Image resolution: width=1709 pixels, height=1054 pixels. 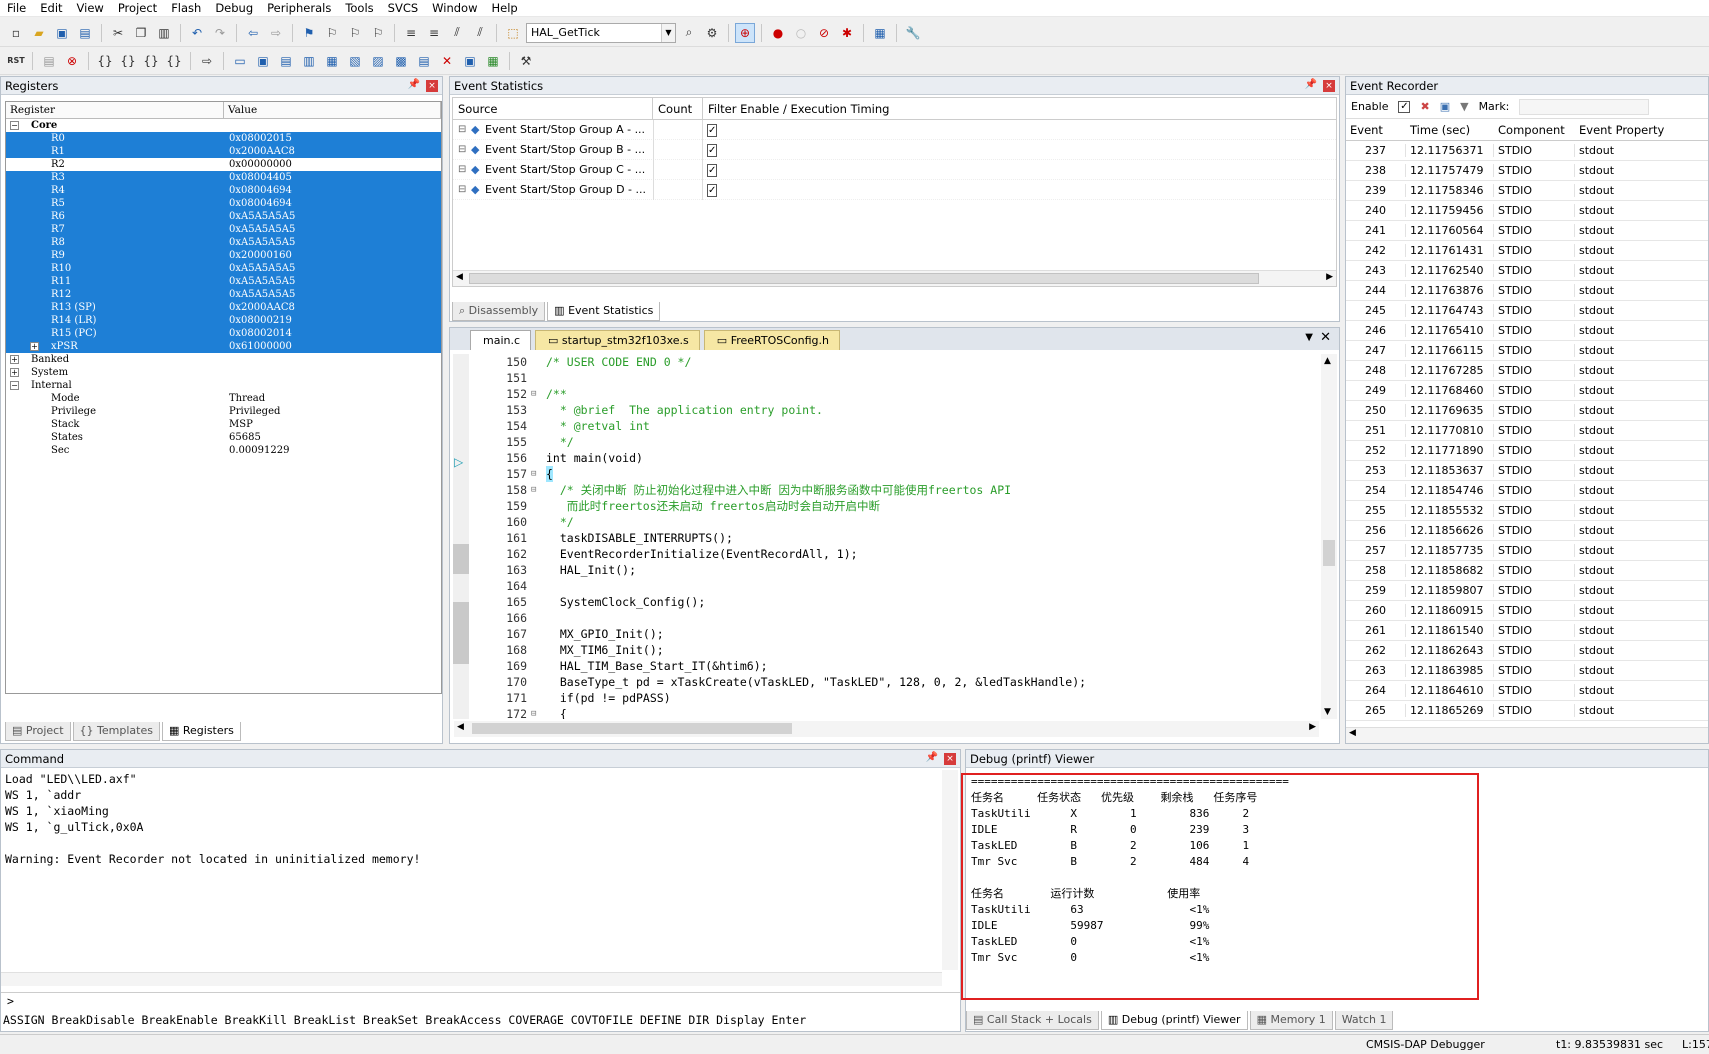 I want to click on tab-registers: ▦ Registers, so click(x=201, y=731).